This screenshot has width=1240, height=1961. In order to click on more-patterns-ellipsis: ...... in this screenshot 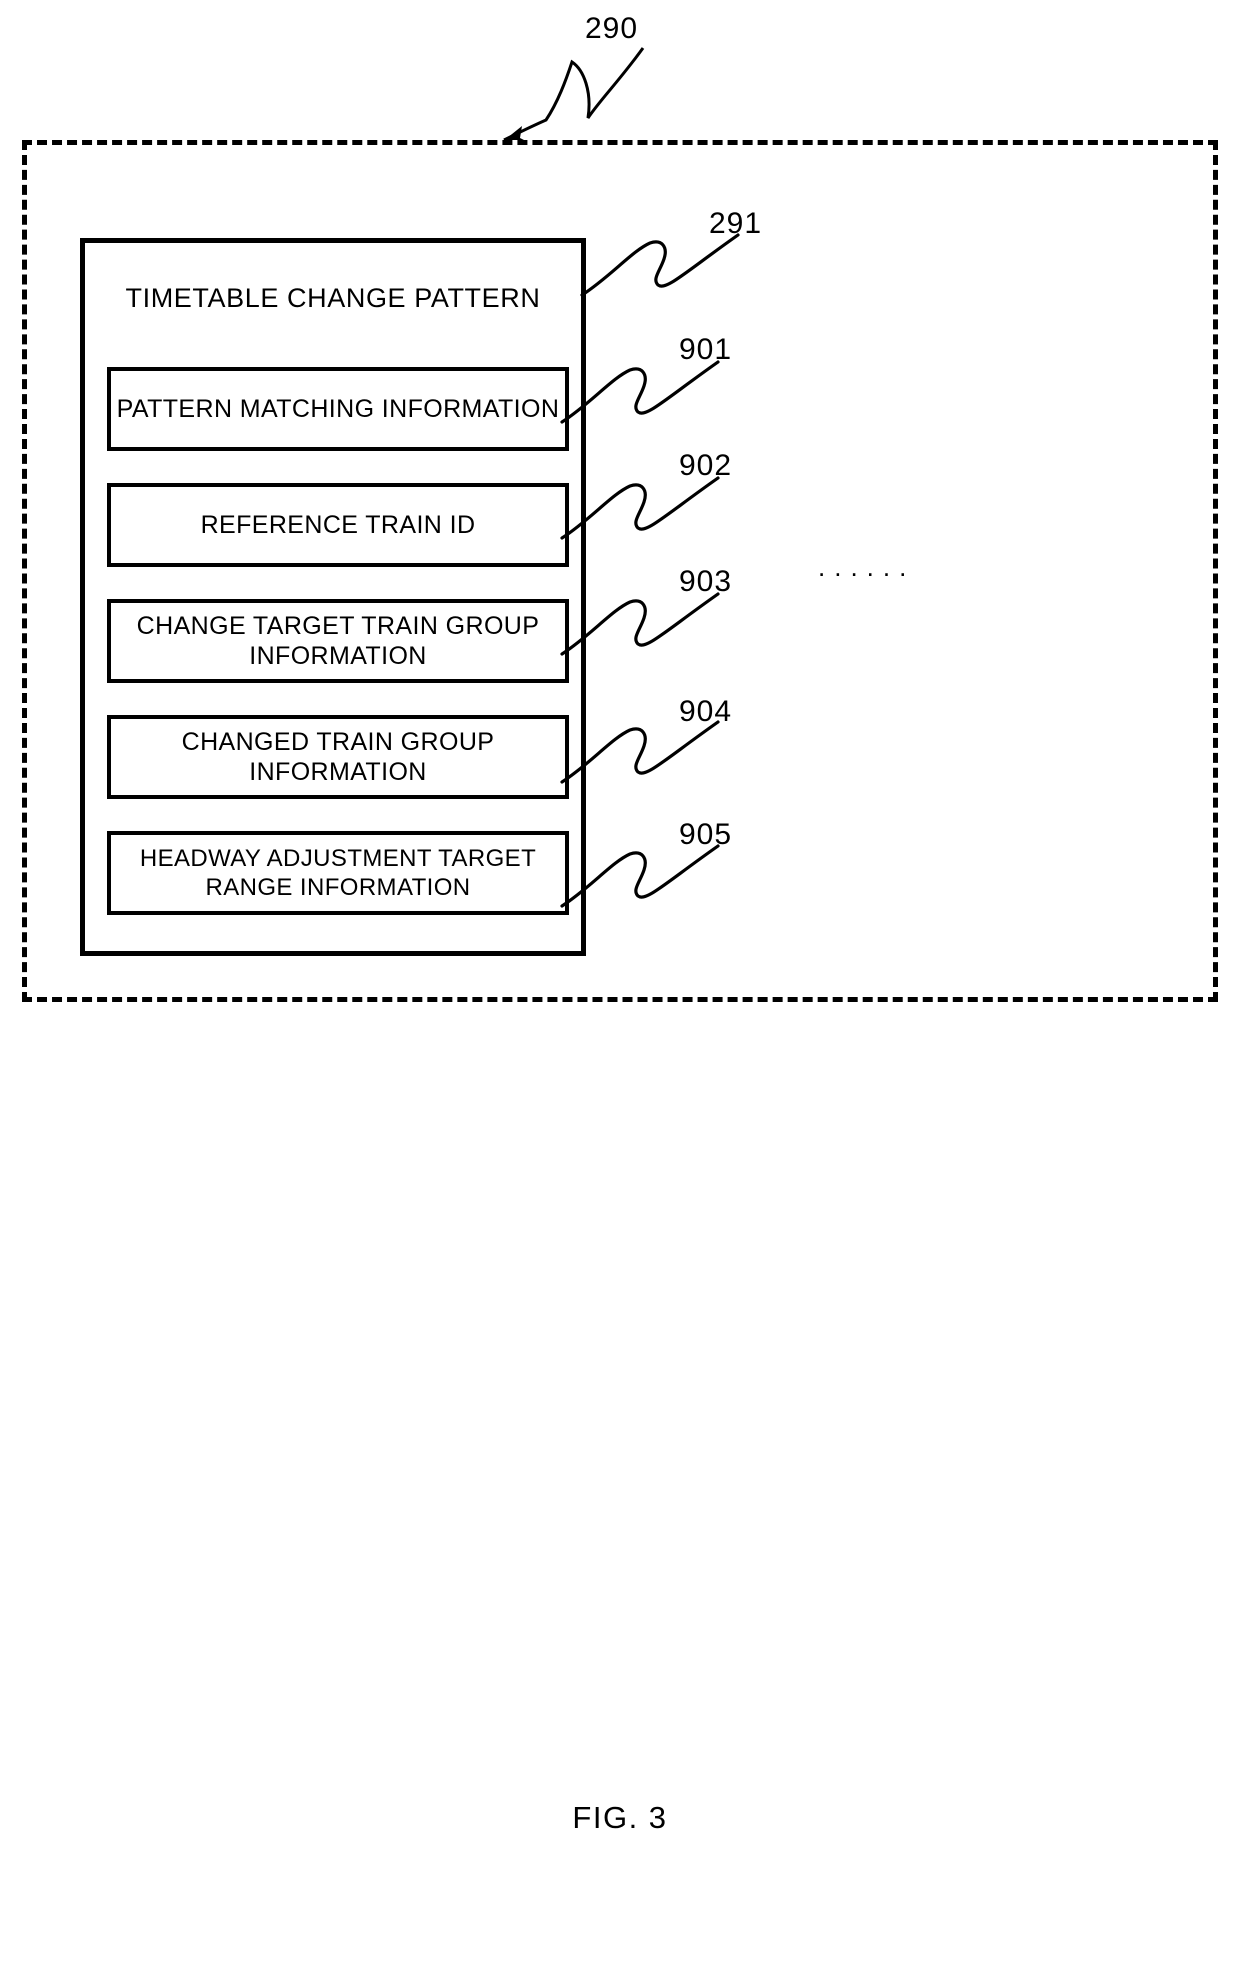, I will do `click(867, 567)`.